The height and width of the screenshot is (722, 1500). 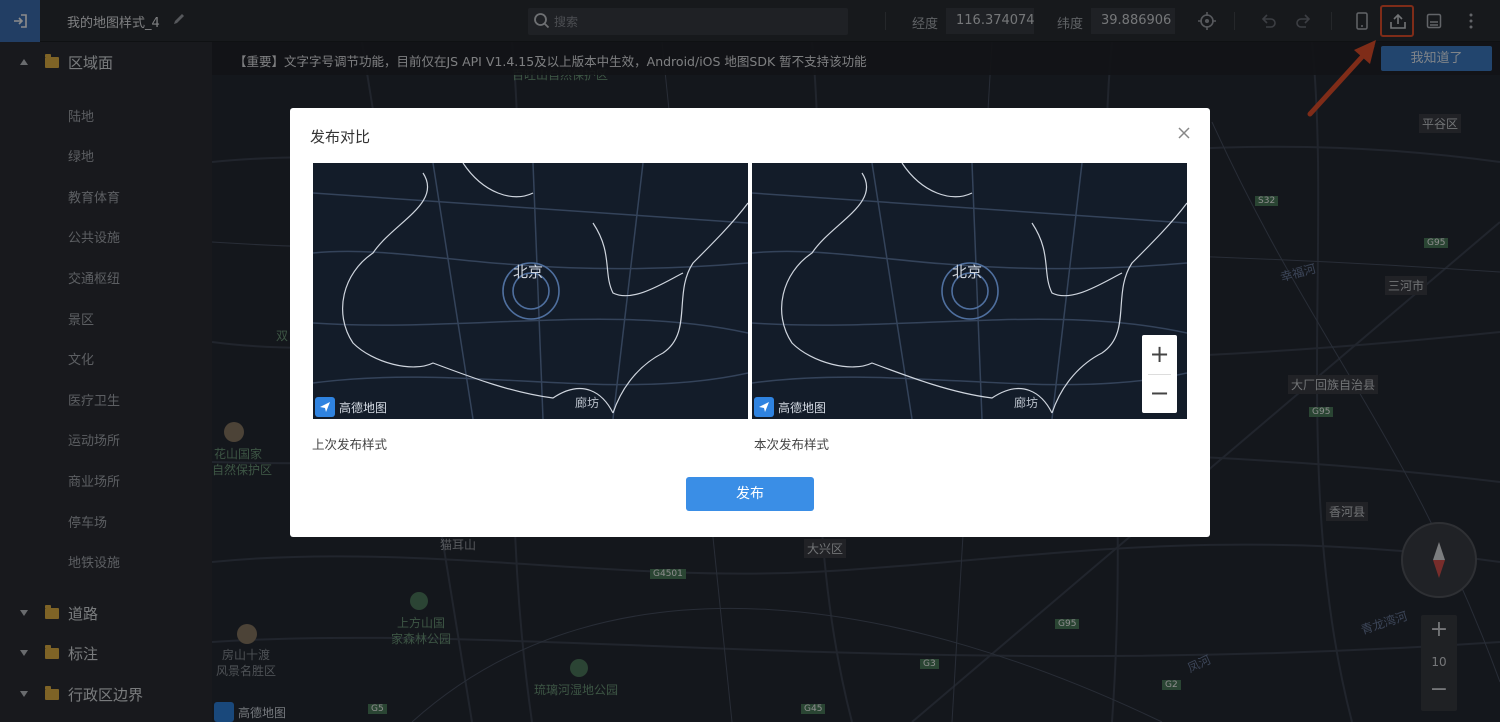 I want to click on preview-zoom-control: + −, so click(x=1159, y=374).